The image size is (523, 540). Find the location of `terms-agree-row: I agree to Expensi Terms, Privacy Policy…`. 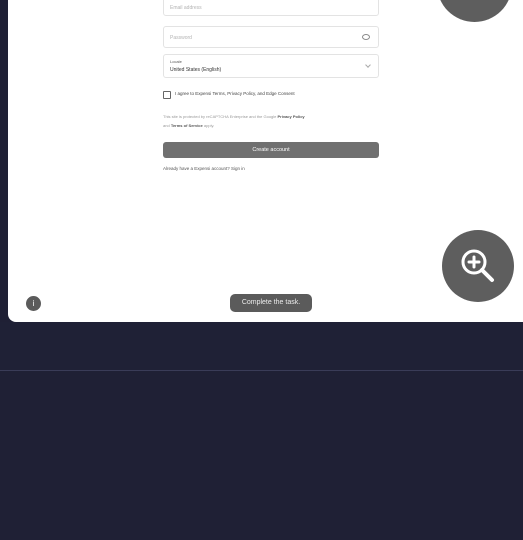

terms-agree-row: I agree to Expensi Terms, Privacy Policy… is located at coordinates (271, 95).